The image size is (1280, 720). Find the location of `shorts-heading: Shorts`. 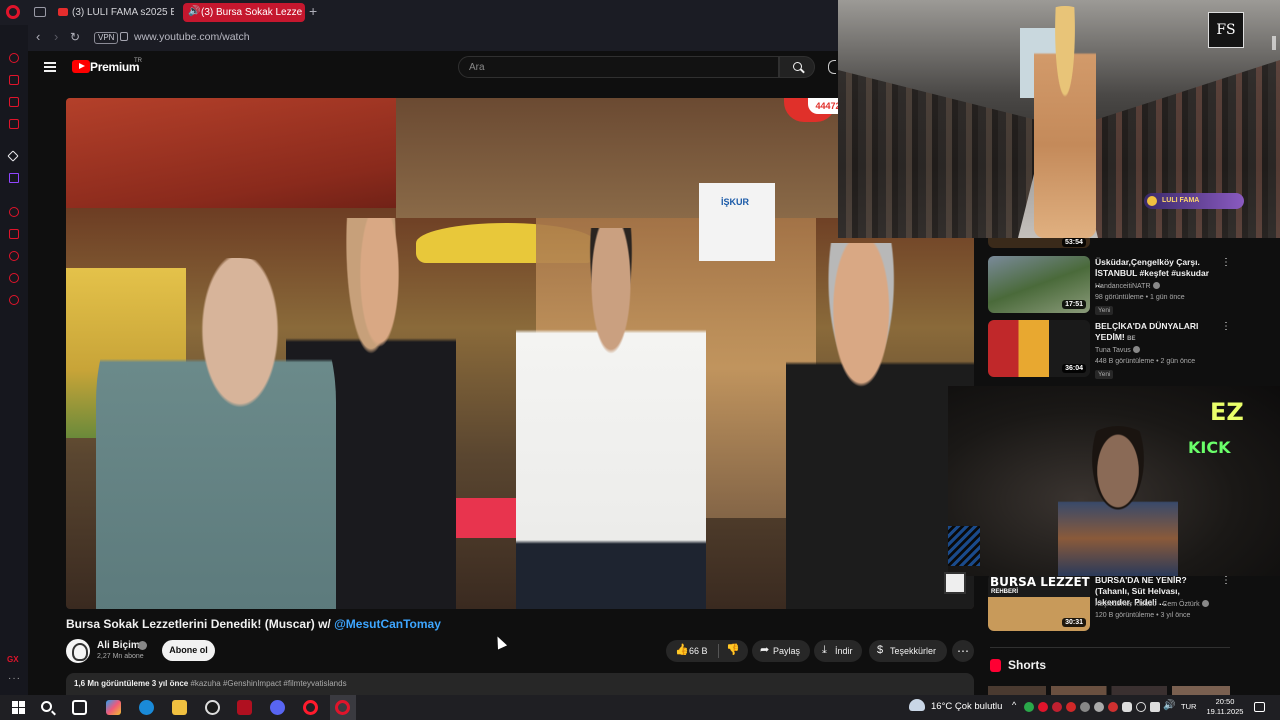

shorts-heading: Shorts is located at coordinates (1018, 665).